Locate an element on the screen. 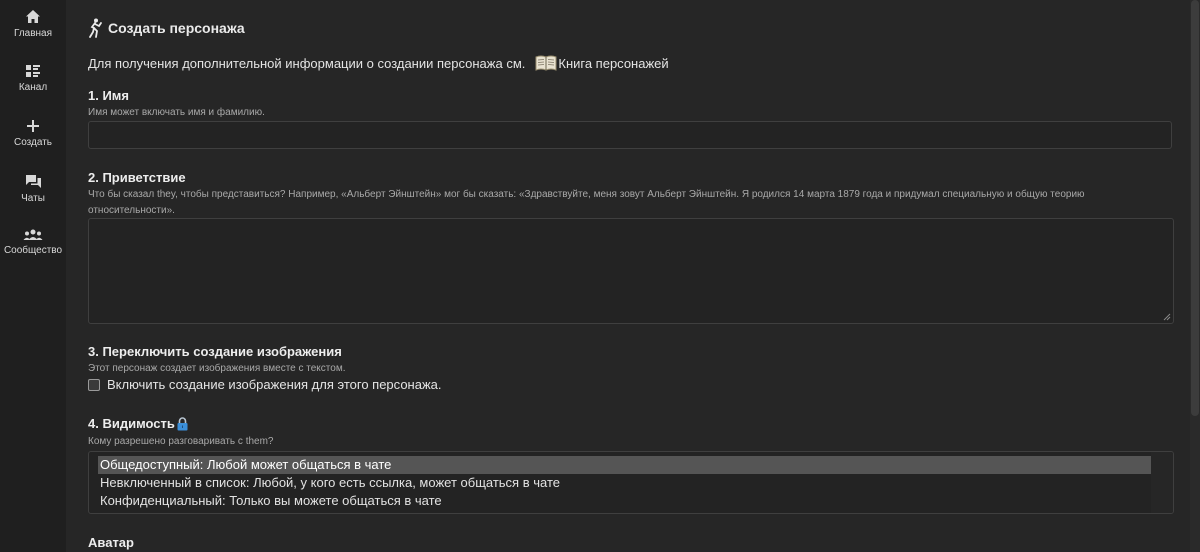  sidebar-item-label: Сообщество is located at coordinates (33, 250).